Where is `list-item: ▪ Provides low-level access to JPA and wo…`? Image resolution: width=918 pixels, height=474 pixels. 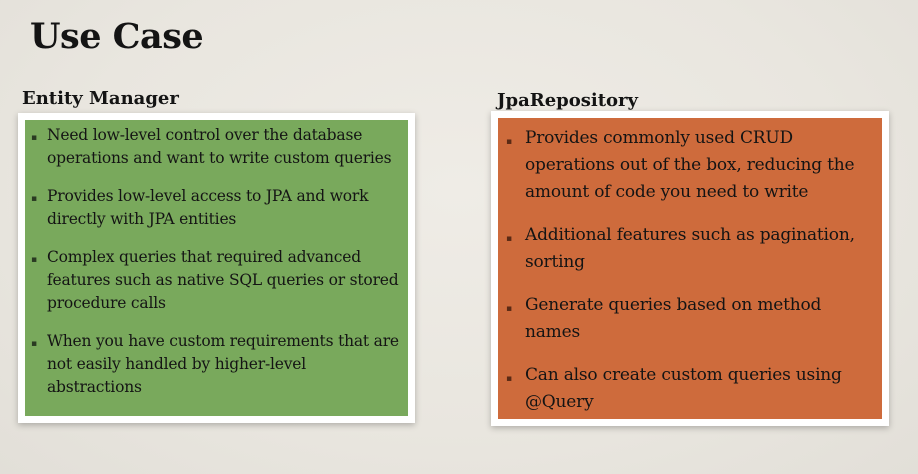 list-item: ▪ Provides low-level access to JPA and wo… is located at coordinates (215, 208).